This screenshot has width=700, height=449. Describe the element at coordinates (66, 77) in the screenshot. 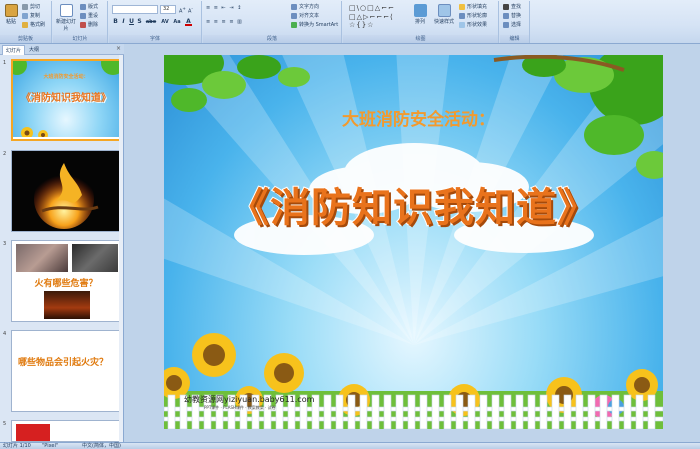

I see `thumb-1-subtitle: 大班消防安全活动：` at that location.